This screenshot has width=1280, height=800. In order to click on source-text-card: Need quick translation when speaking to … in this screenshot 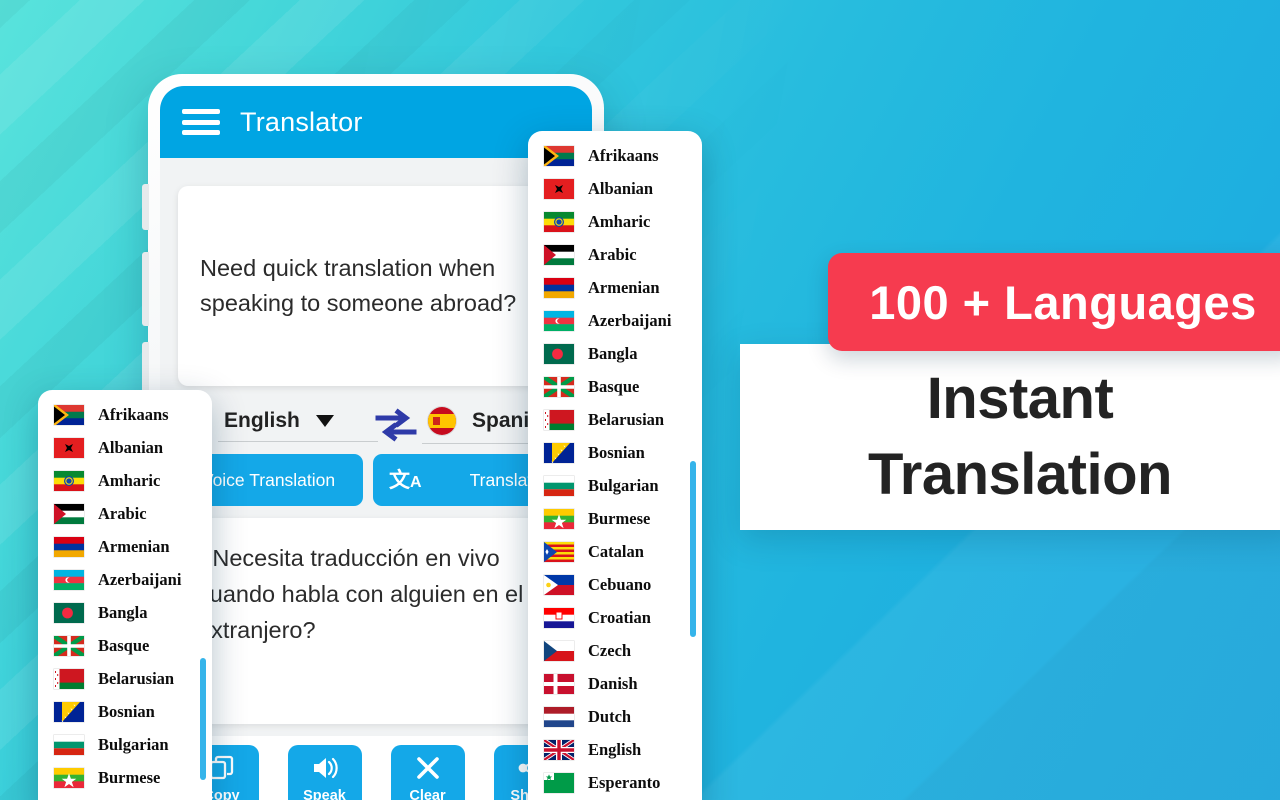, I will do `click(376, 286)`.